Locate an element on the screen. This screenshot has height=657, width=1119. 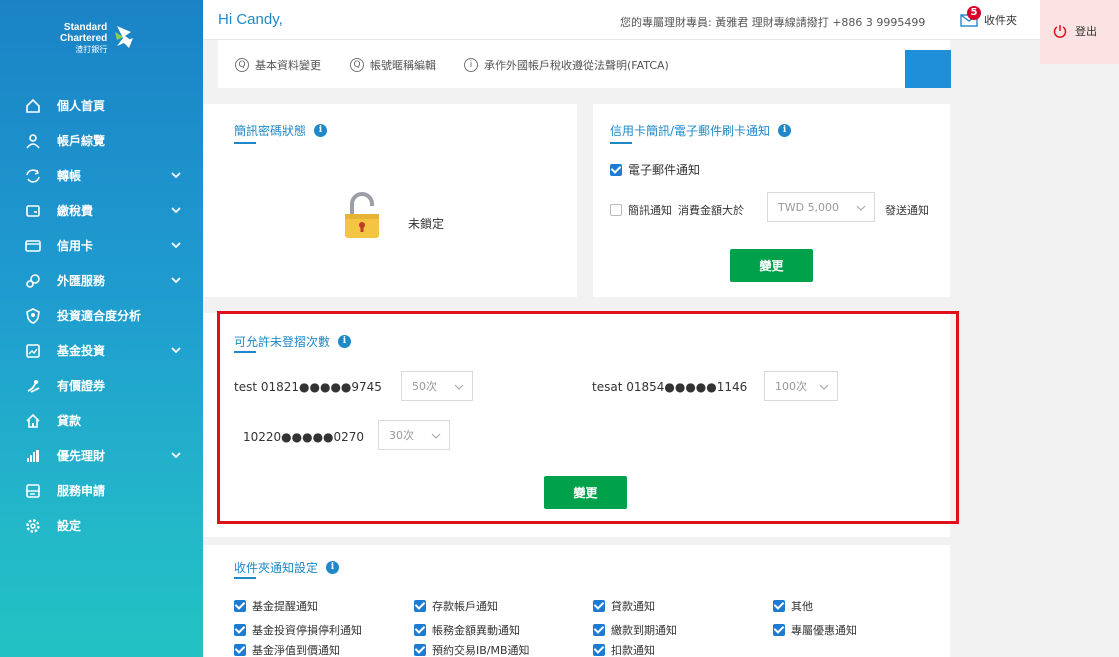
fatca-link: i 承作外國帳戶稅收遵從法聲明(FATCA) is located at coordinates (566, 65).